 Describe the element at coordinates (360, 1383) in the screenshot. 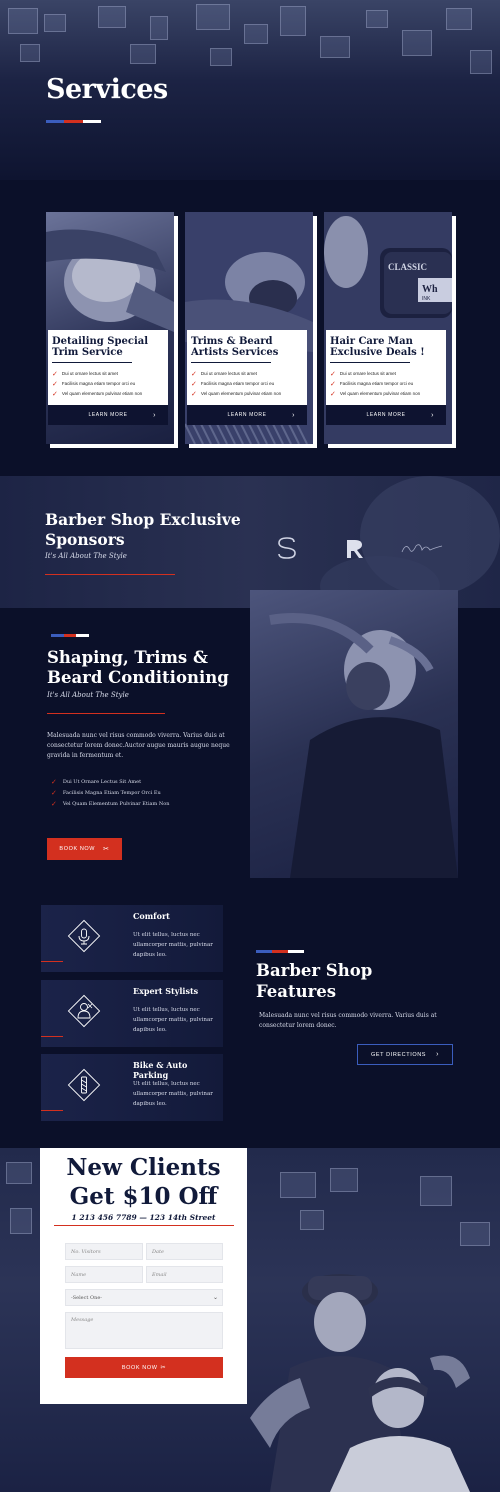

I see `barbers-photo` at that location.